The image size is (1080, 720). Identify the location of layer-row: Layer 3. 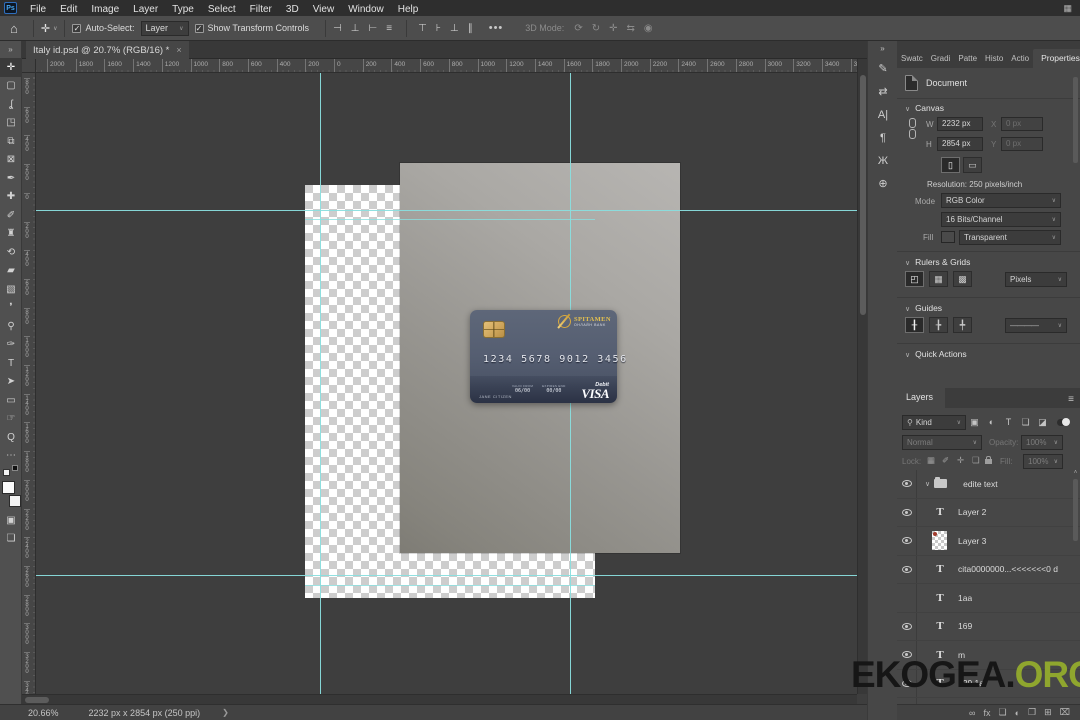
(988, 541).